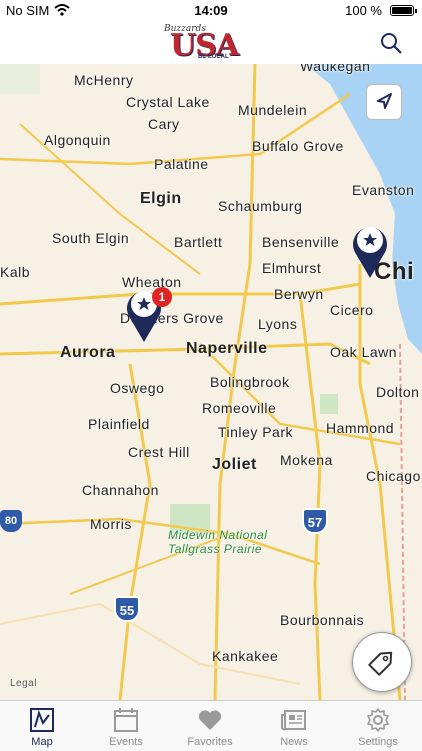  I want to click on shield-57: 57, so click(315, 521).